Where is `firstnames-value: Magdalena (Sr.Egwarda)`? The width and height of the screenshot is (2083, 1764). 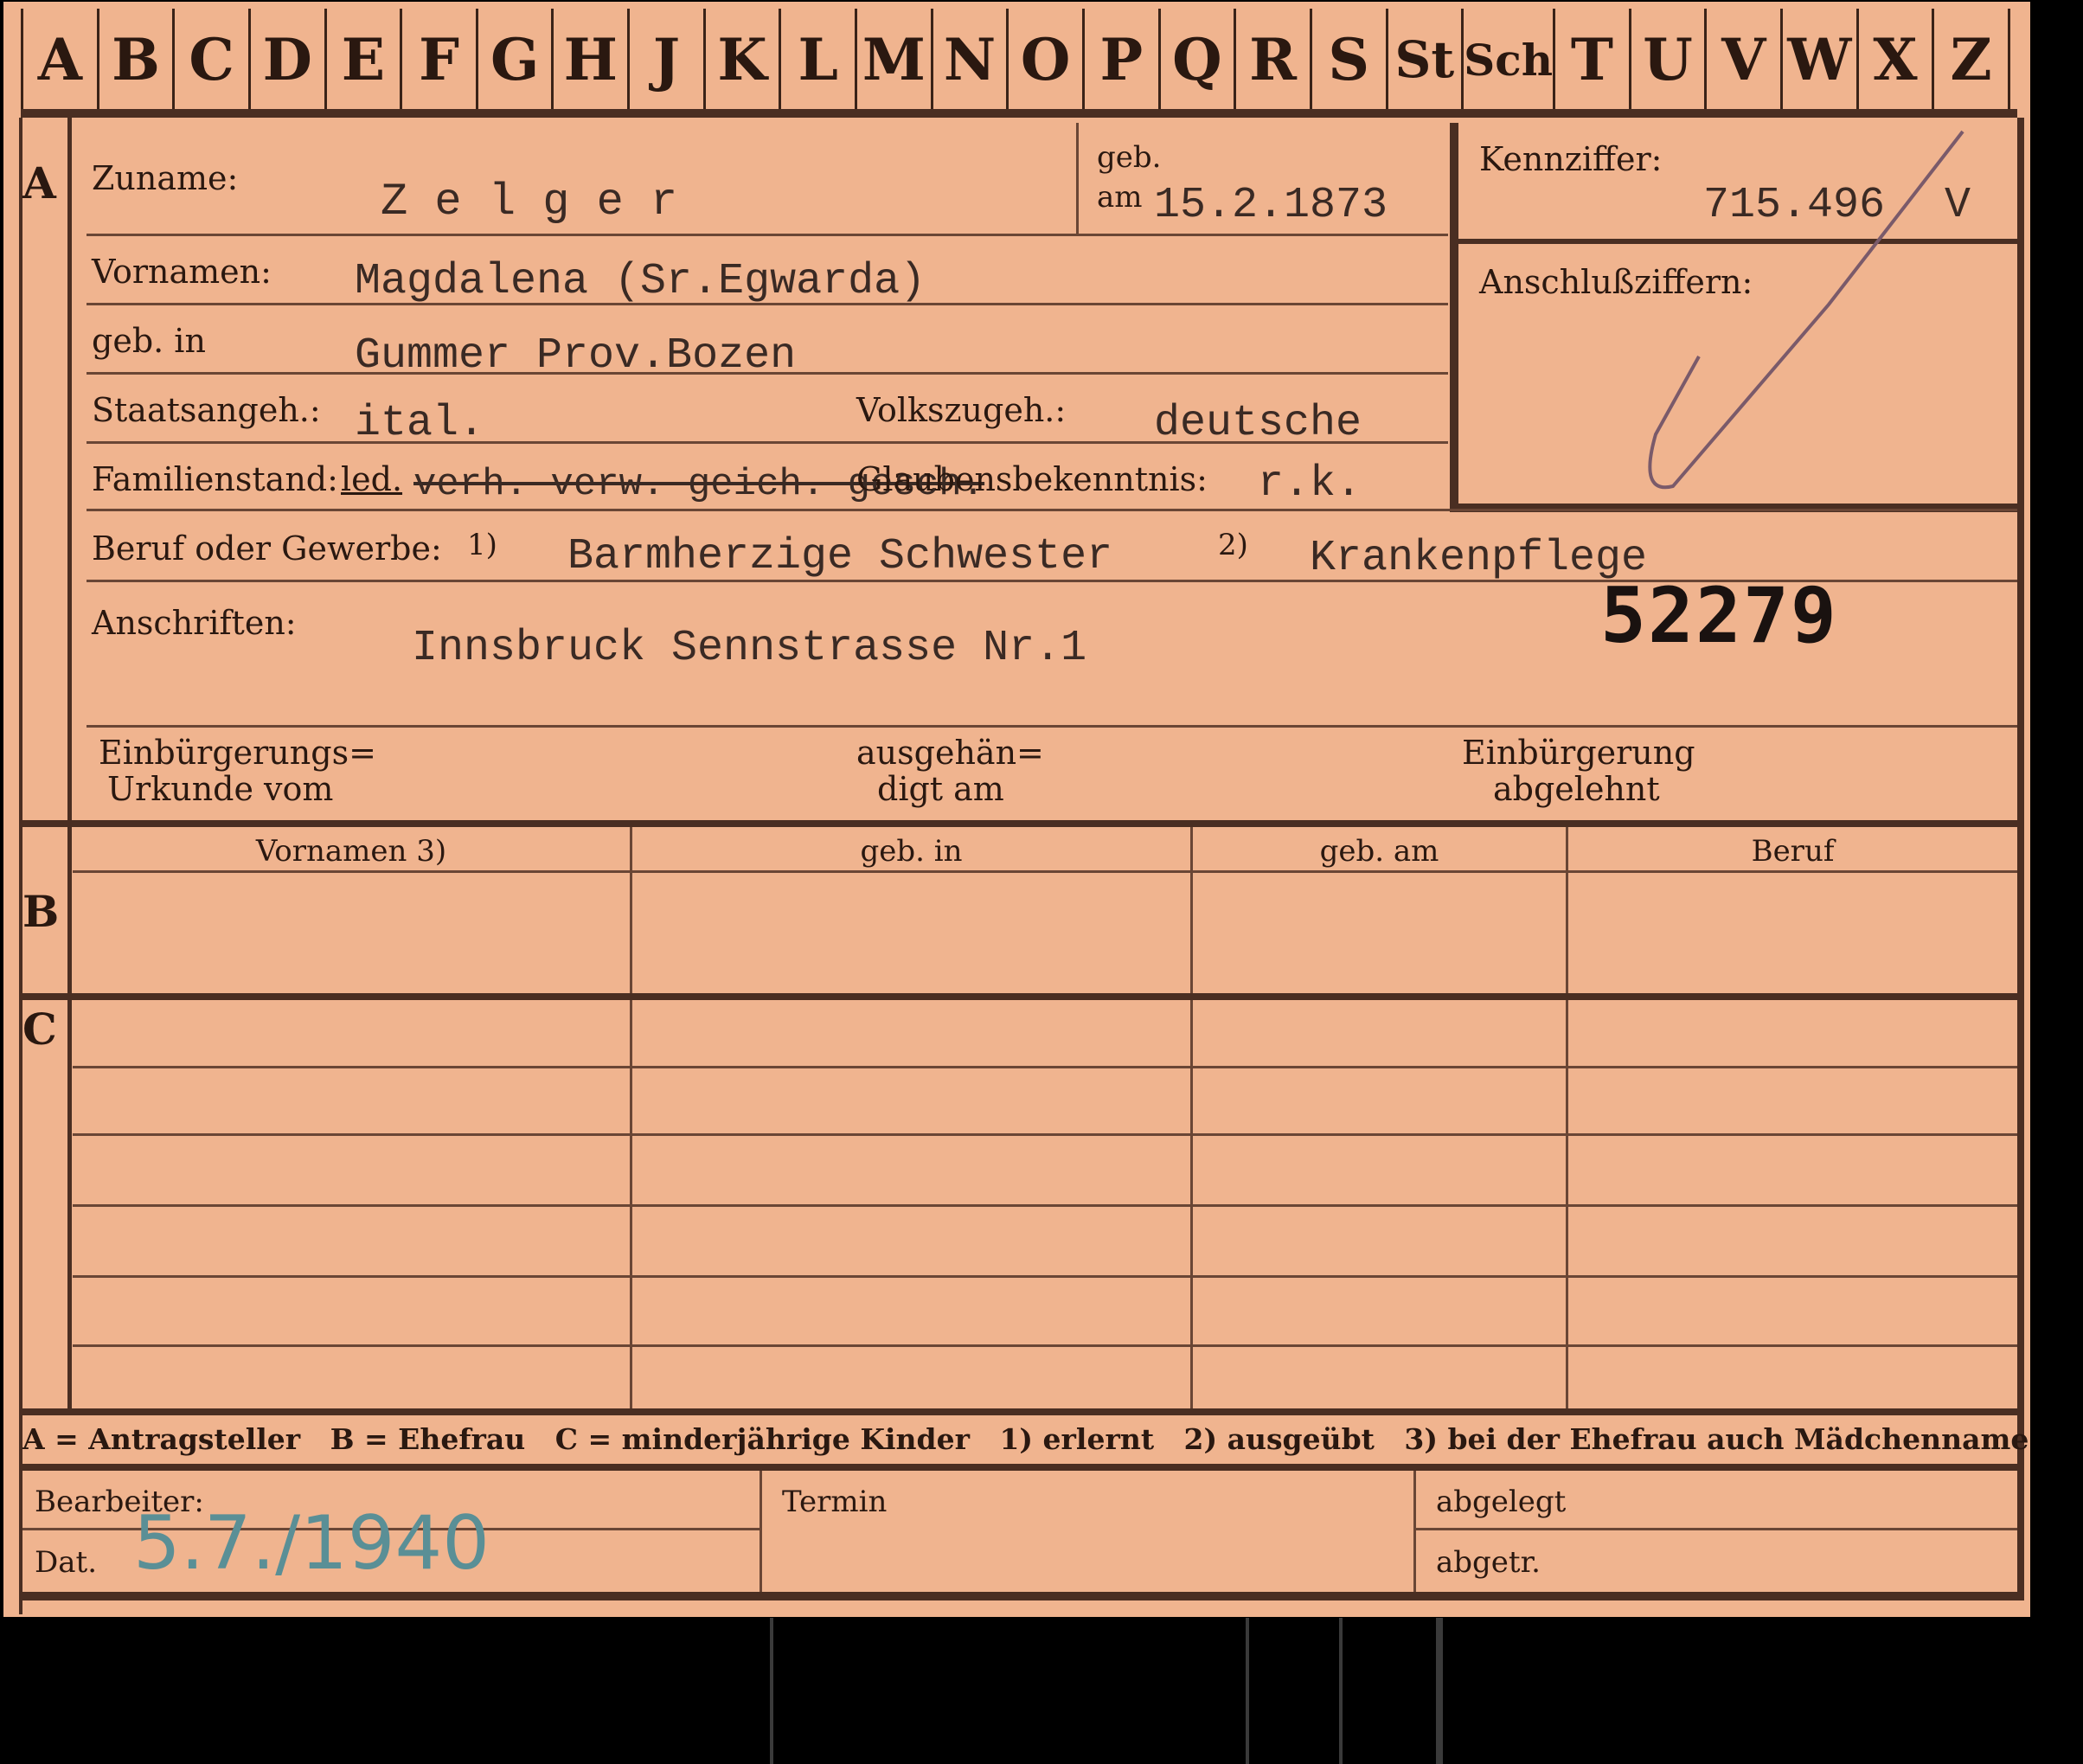 firstnames-value: Magdalena (Sr.Egwarda) is located at coordinates (640, 281).